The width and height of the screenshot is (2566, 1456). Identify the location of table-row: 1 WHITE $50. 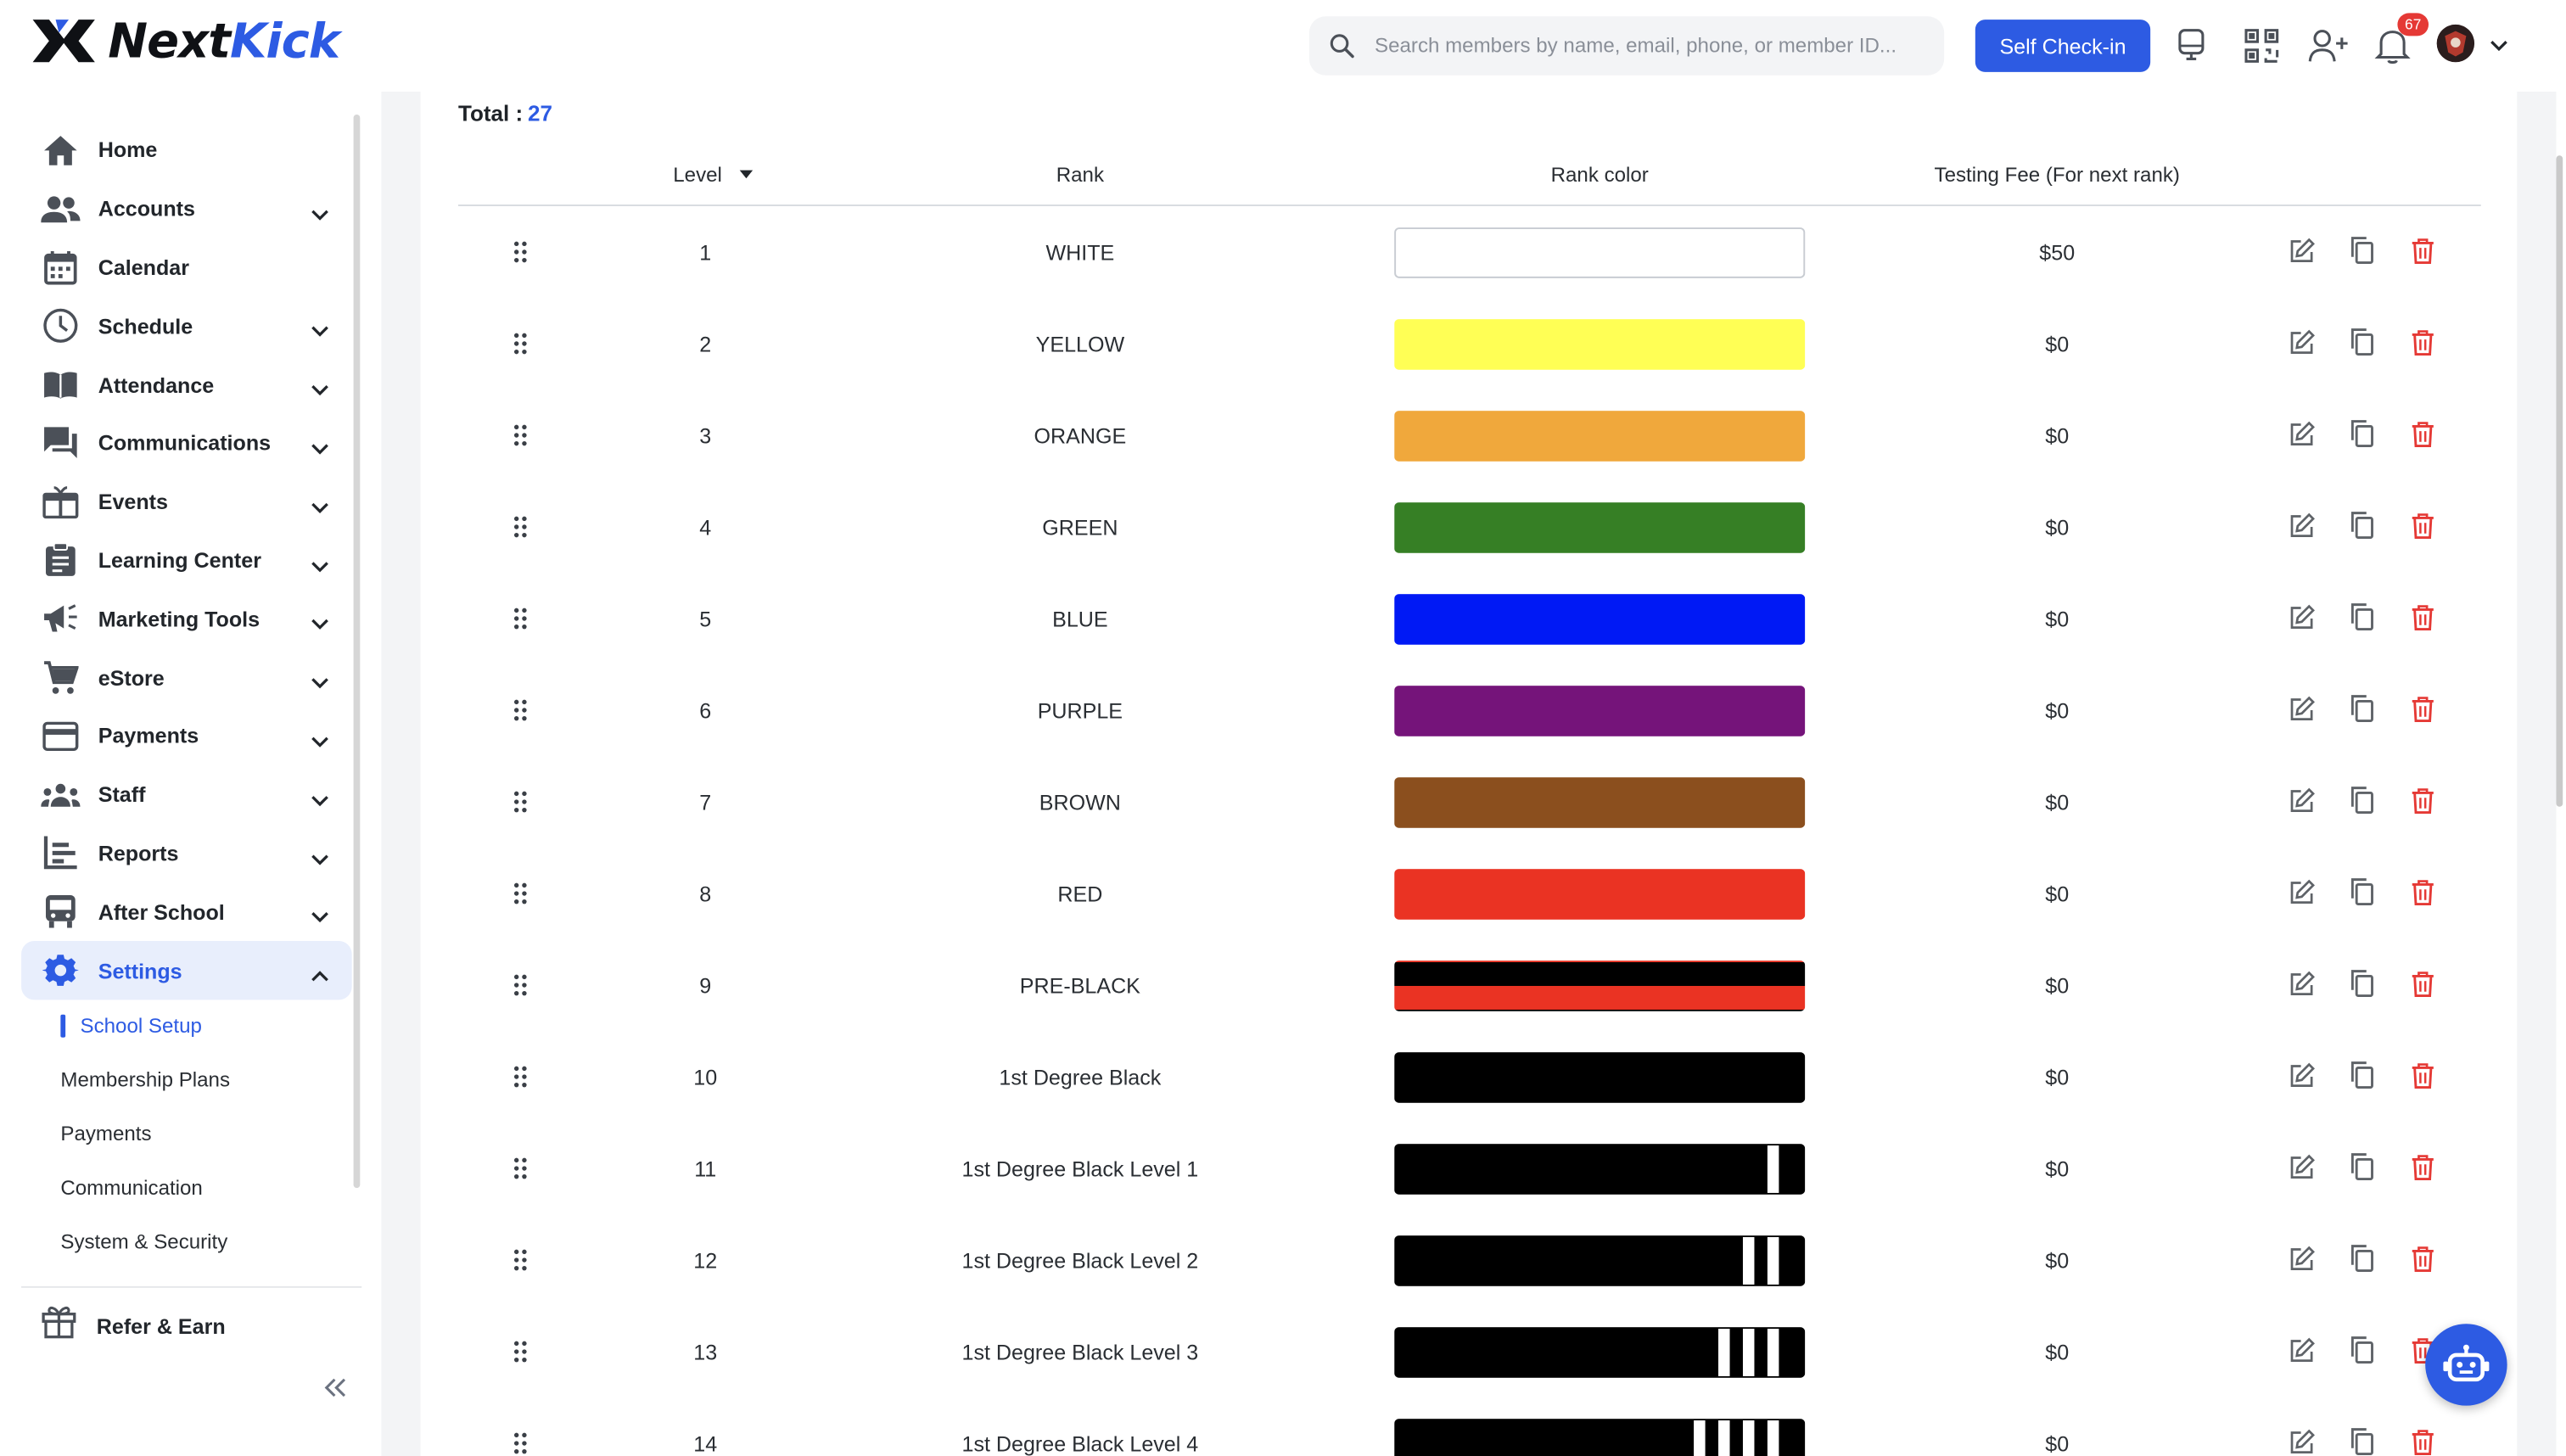
(1469, 252).